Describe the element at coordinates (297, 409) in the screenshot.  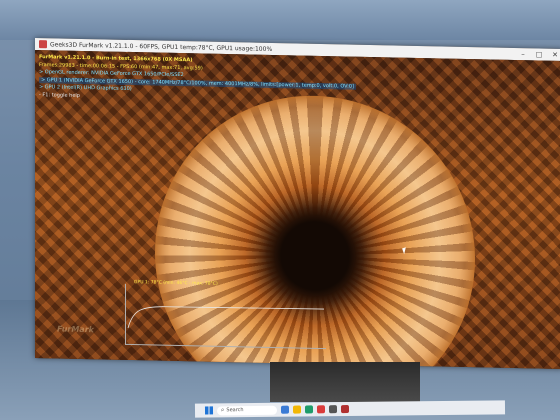
I see `file-explorer-icon` at that location.